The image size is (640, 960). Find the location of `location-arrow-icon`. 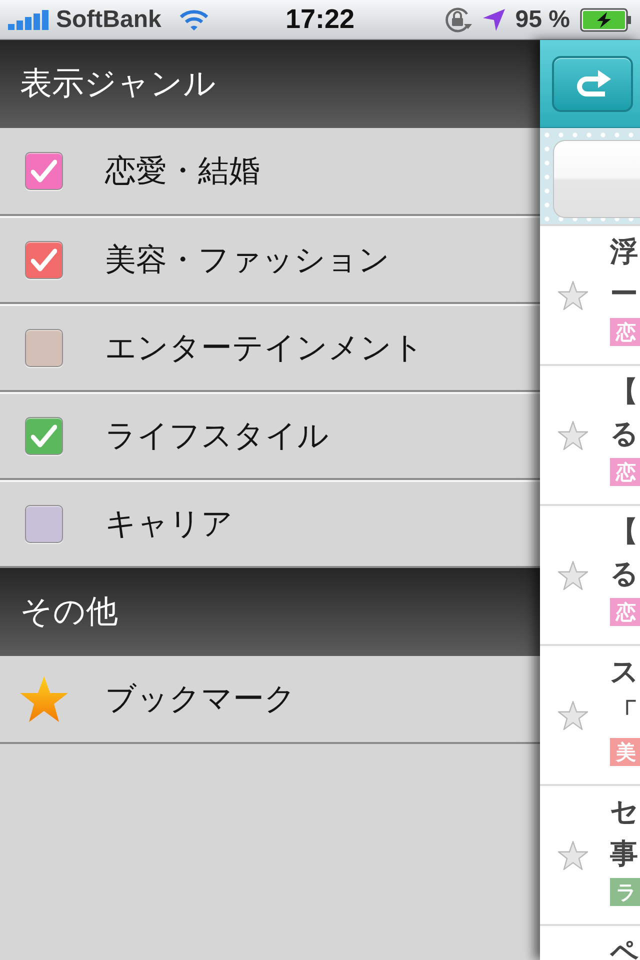

location-arrow-icon is located at coordinates (494, 19).